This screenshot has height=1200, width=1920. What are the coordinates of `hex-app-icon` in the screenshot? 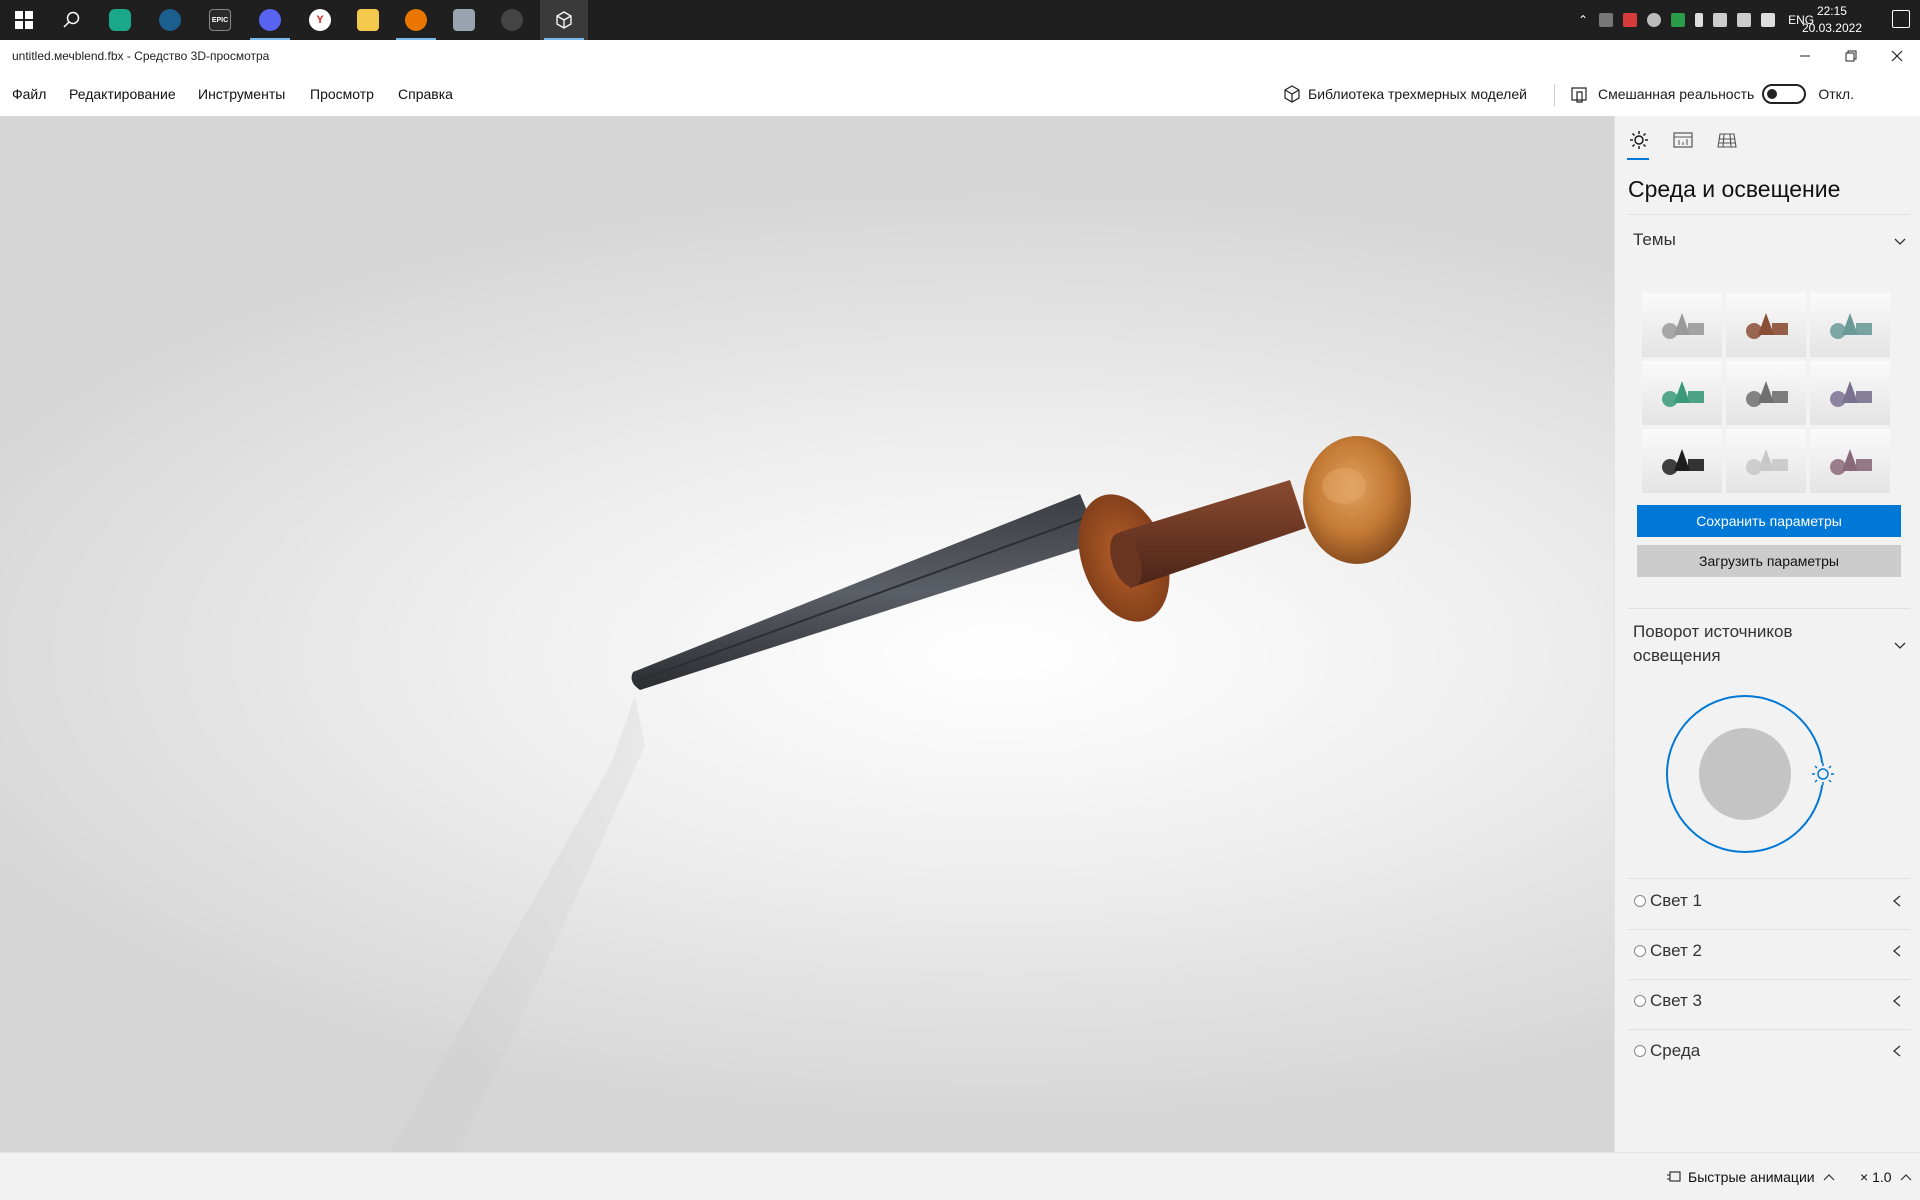 It's located at (120, 20).